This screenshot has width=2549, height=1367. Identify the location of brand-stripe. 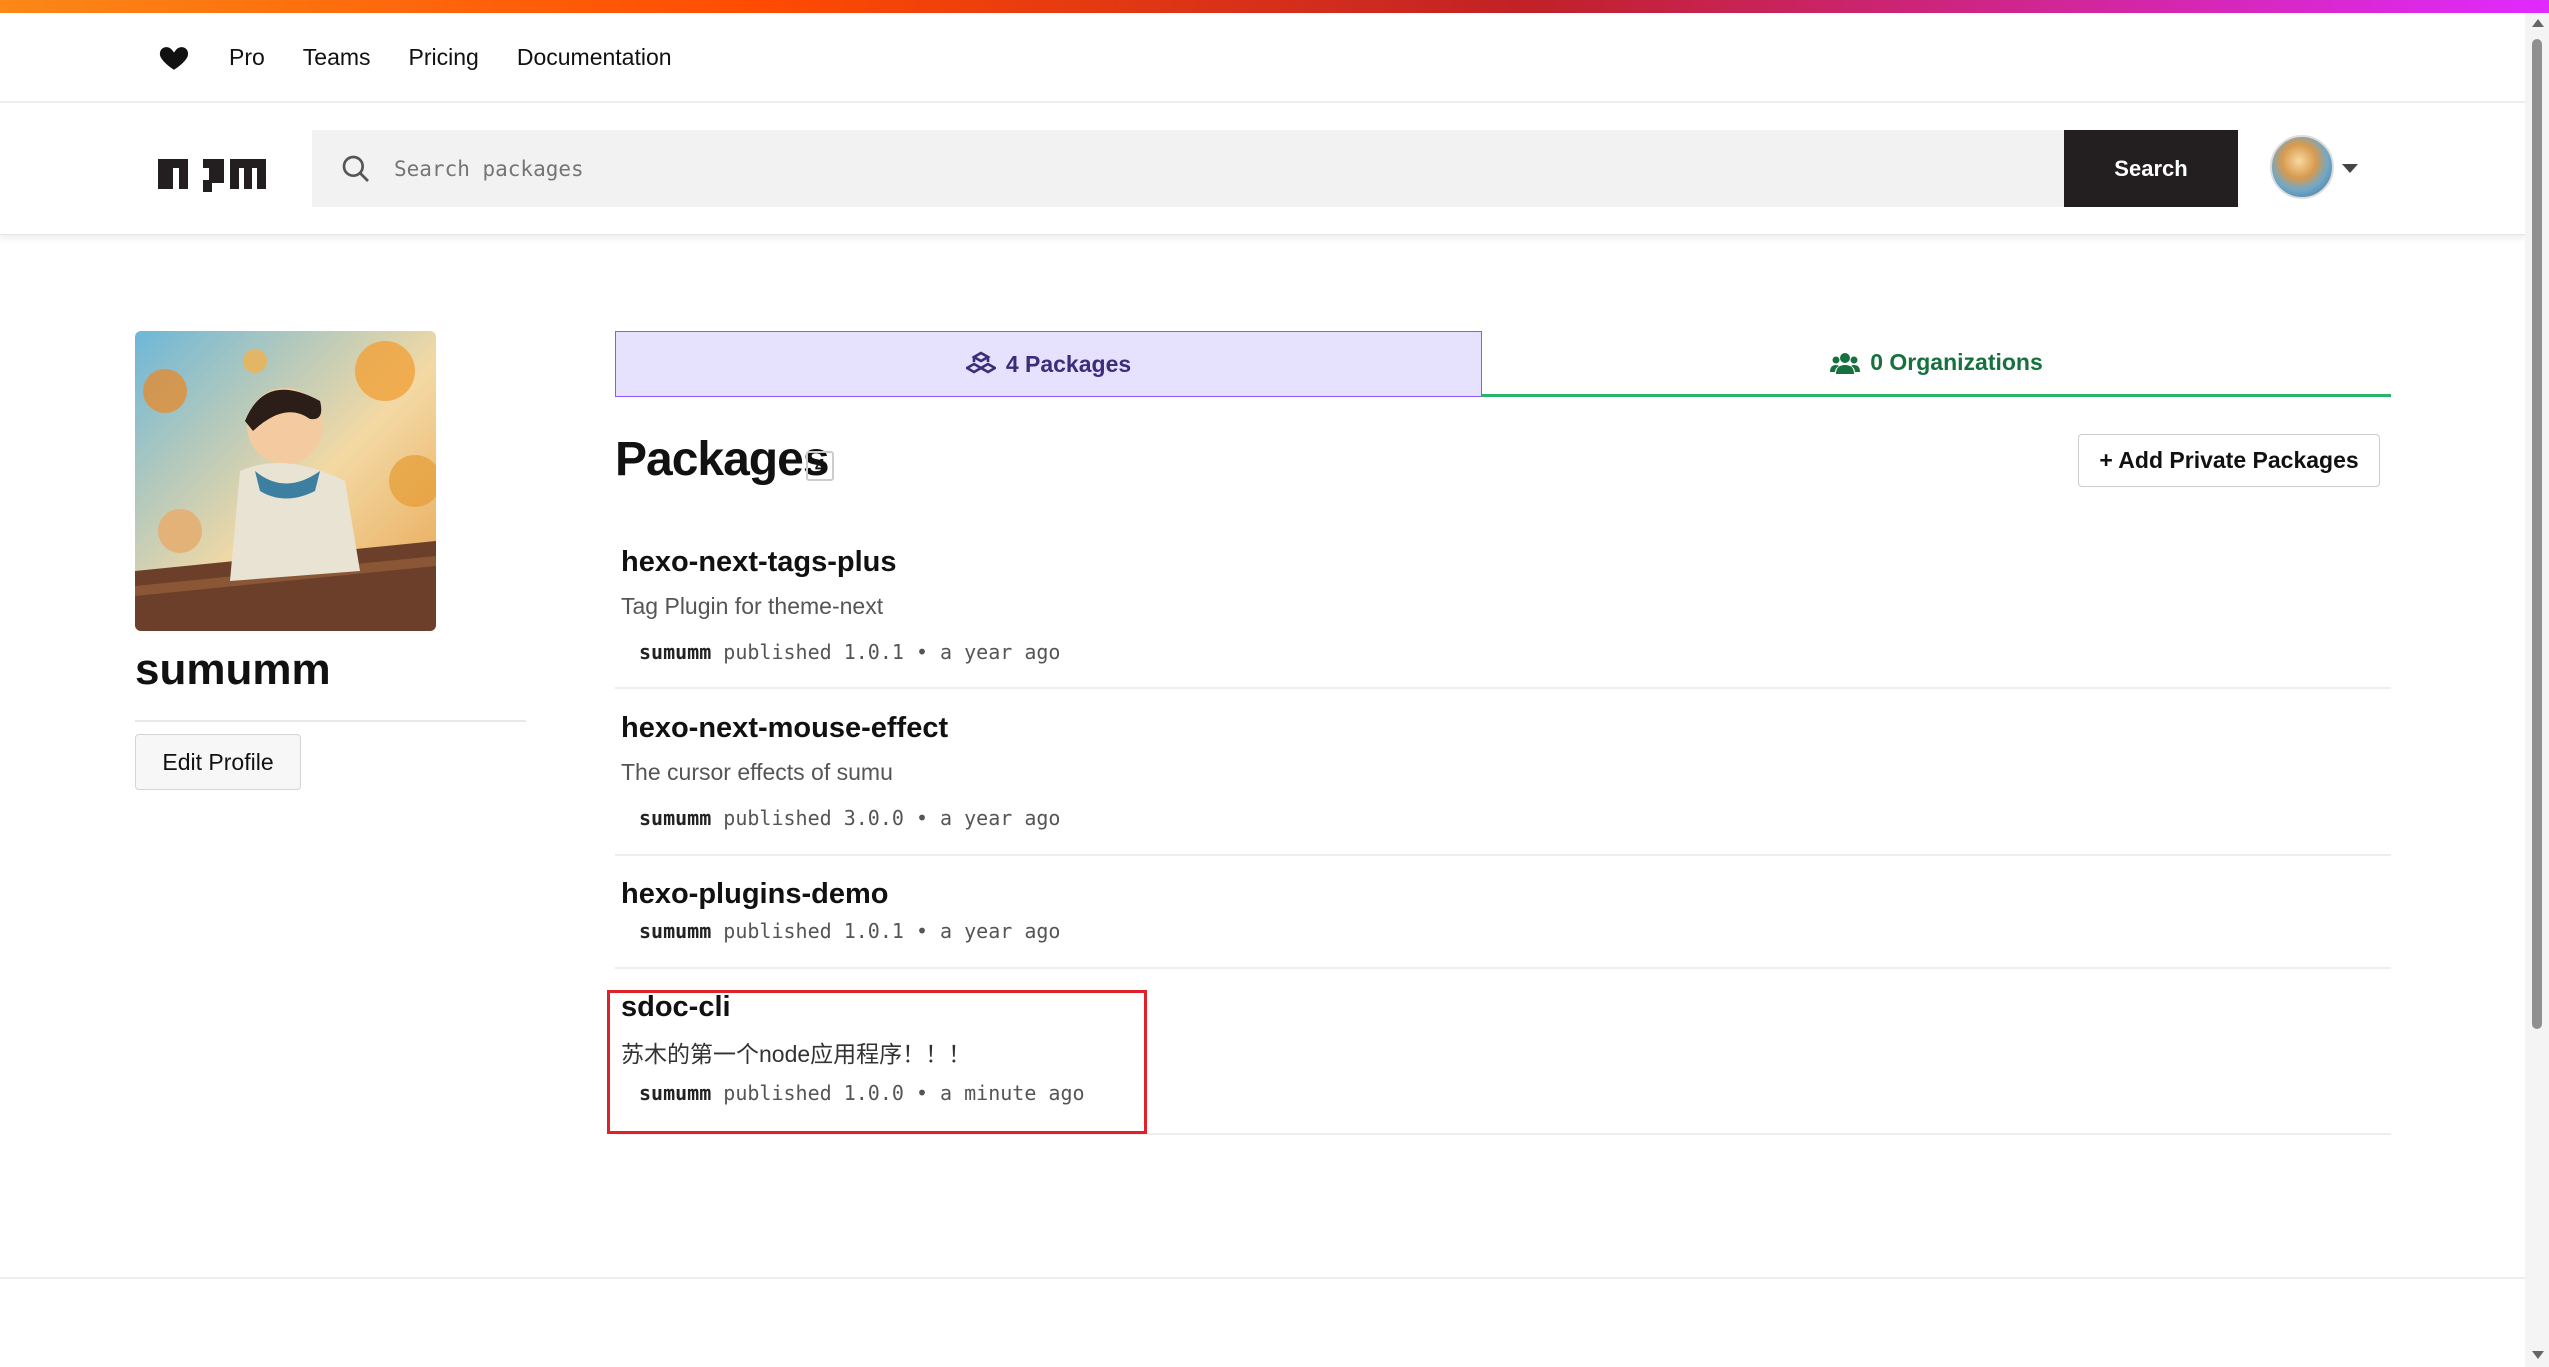
(1274, 6).